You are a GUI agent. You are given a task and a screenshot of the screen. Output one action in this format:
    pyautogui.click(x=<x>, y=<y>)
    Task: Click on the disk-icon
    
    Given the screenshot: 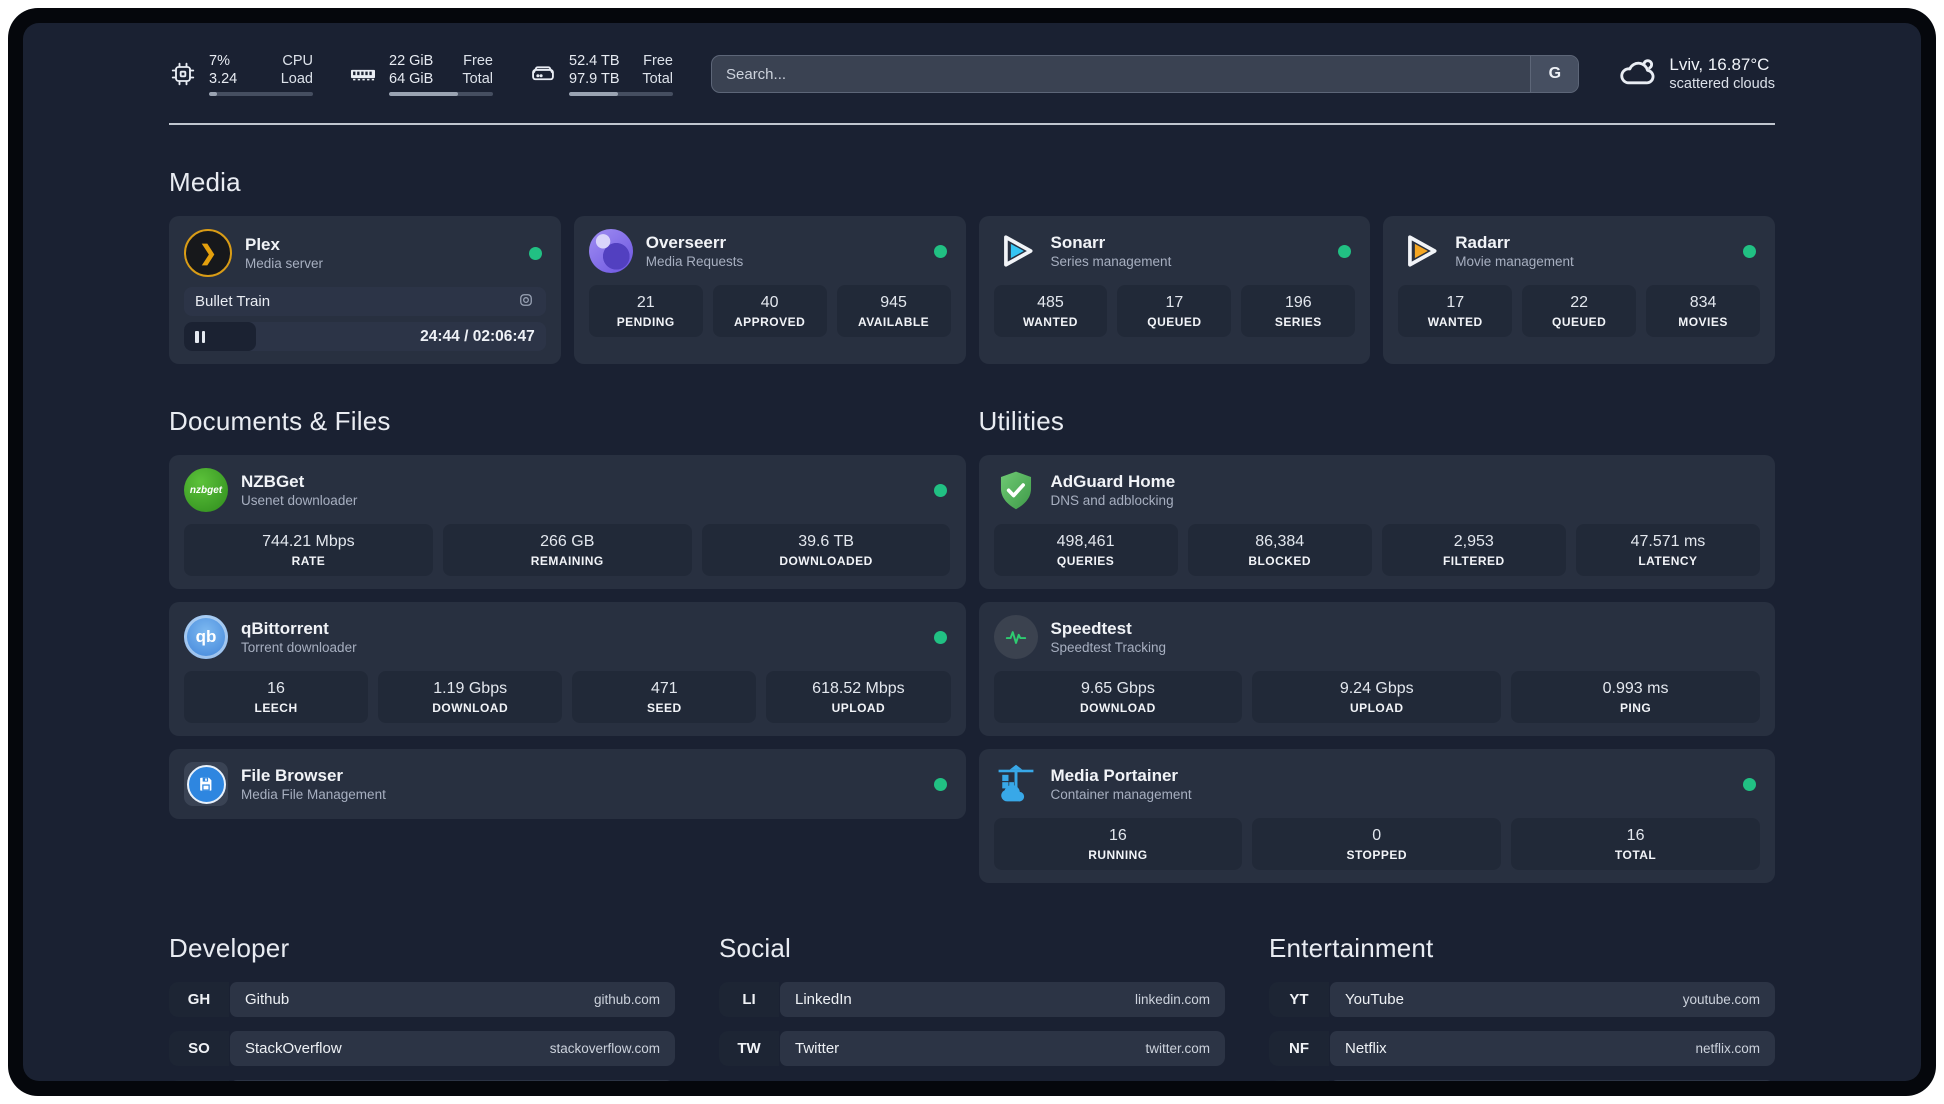 What is the action you would take?
    pyautogui.click(x=543, y=74)
    